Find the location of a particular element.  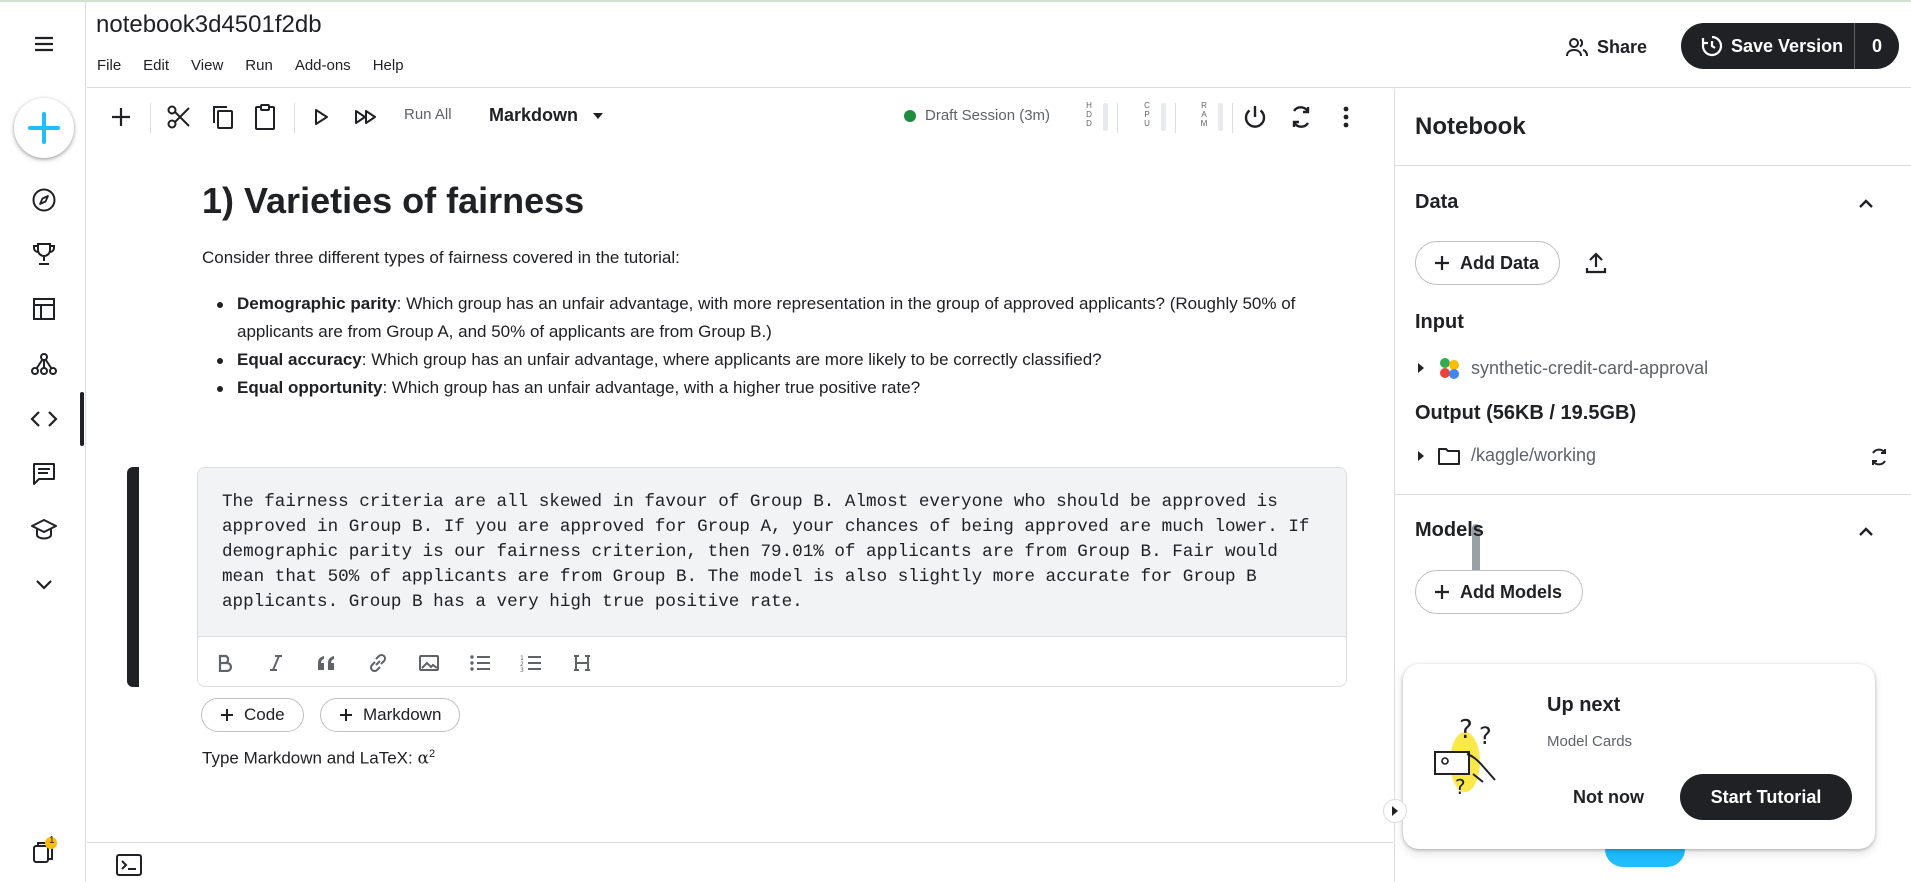

save-version-button: Save Version 0 is located at coordinates (1790, 46).